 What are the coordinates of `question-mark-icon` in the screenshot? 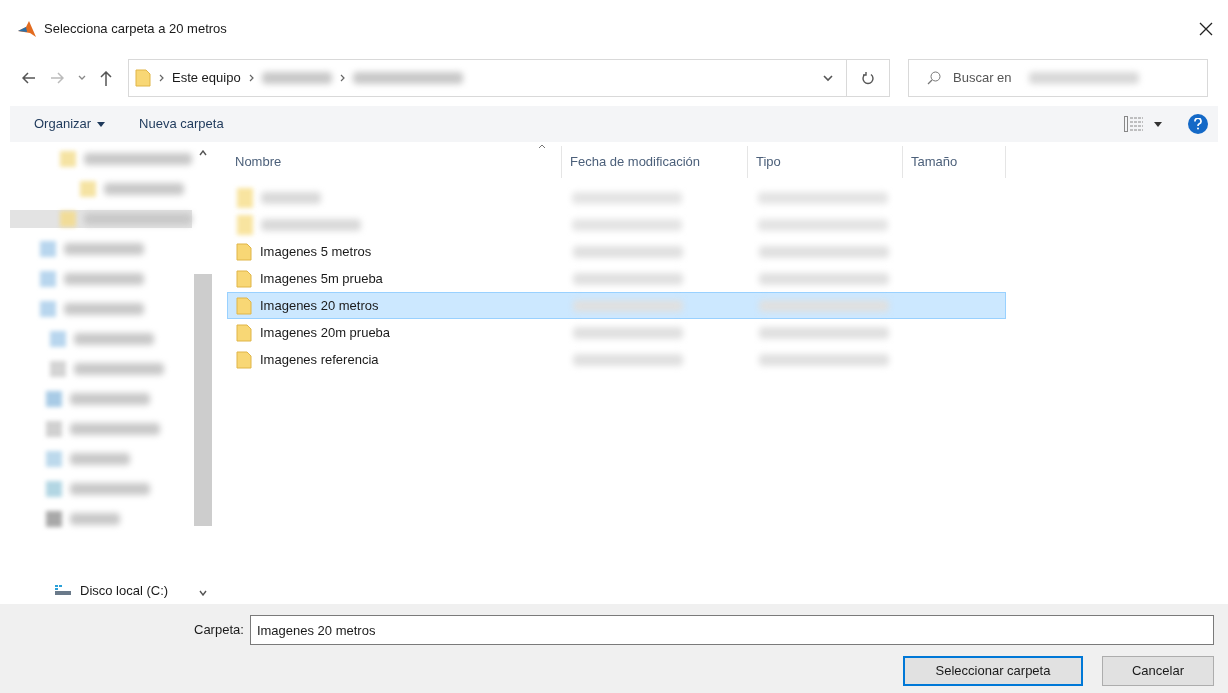 It's located at (1198, 124).